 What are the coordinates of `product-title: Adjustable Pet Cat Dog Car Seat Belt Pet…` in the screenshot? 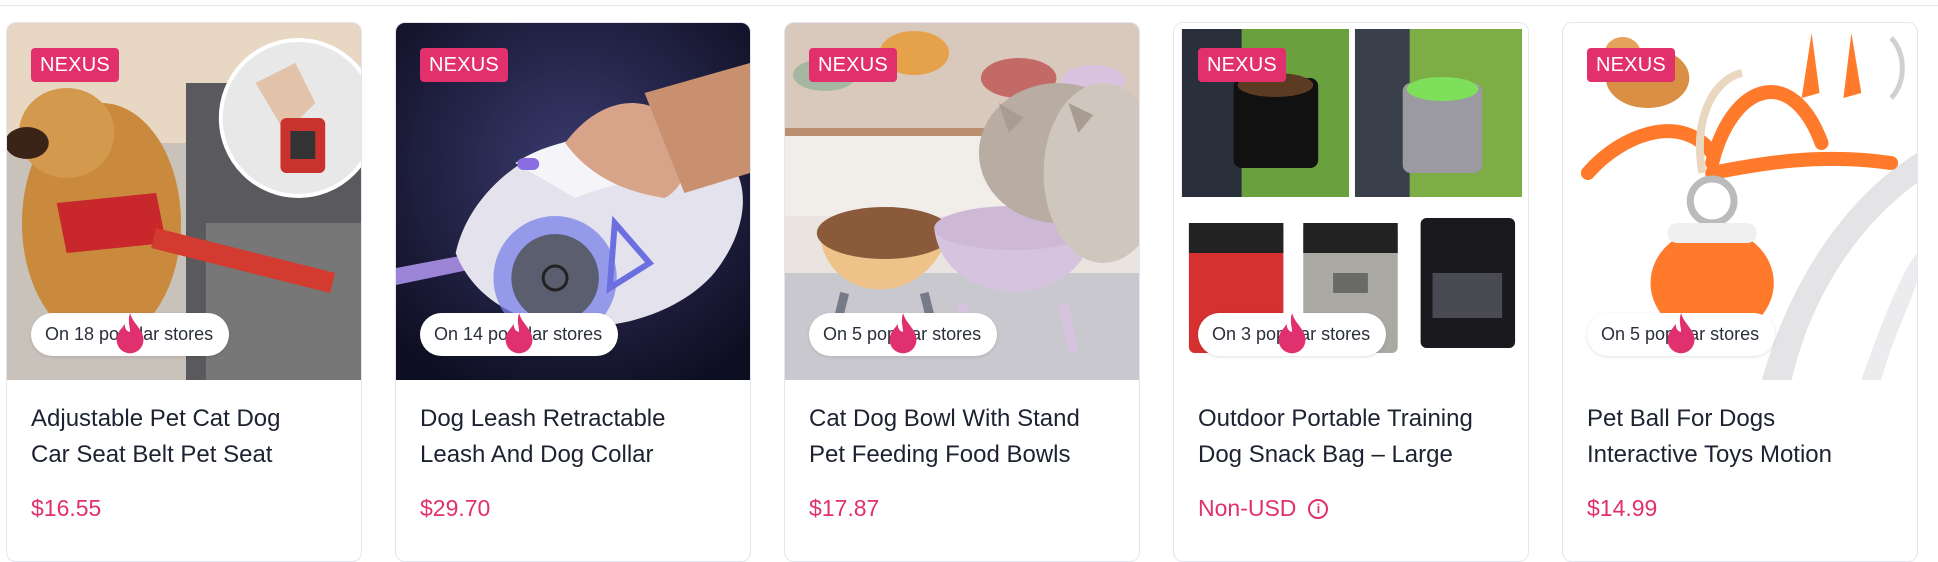 It's located at (191, 437).